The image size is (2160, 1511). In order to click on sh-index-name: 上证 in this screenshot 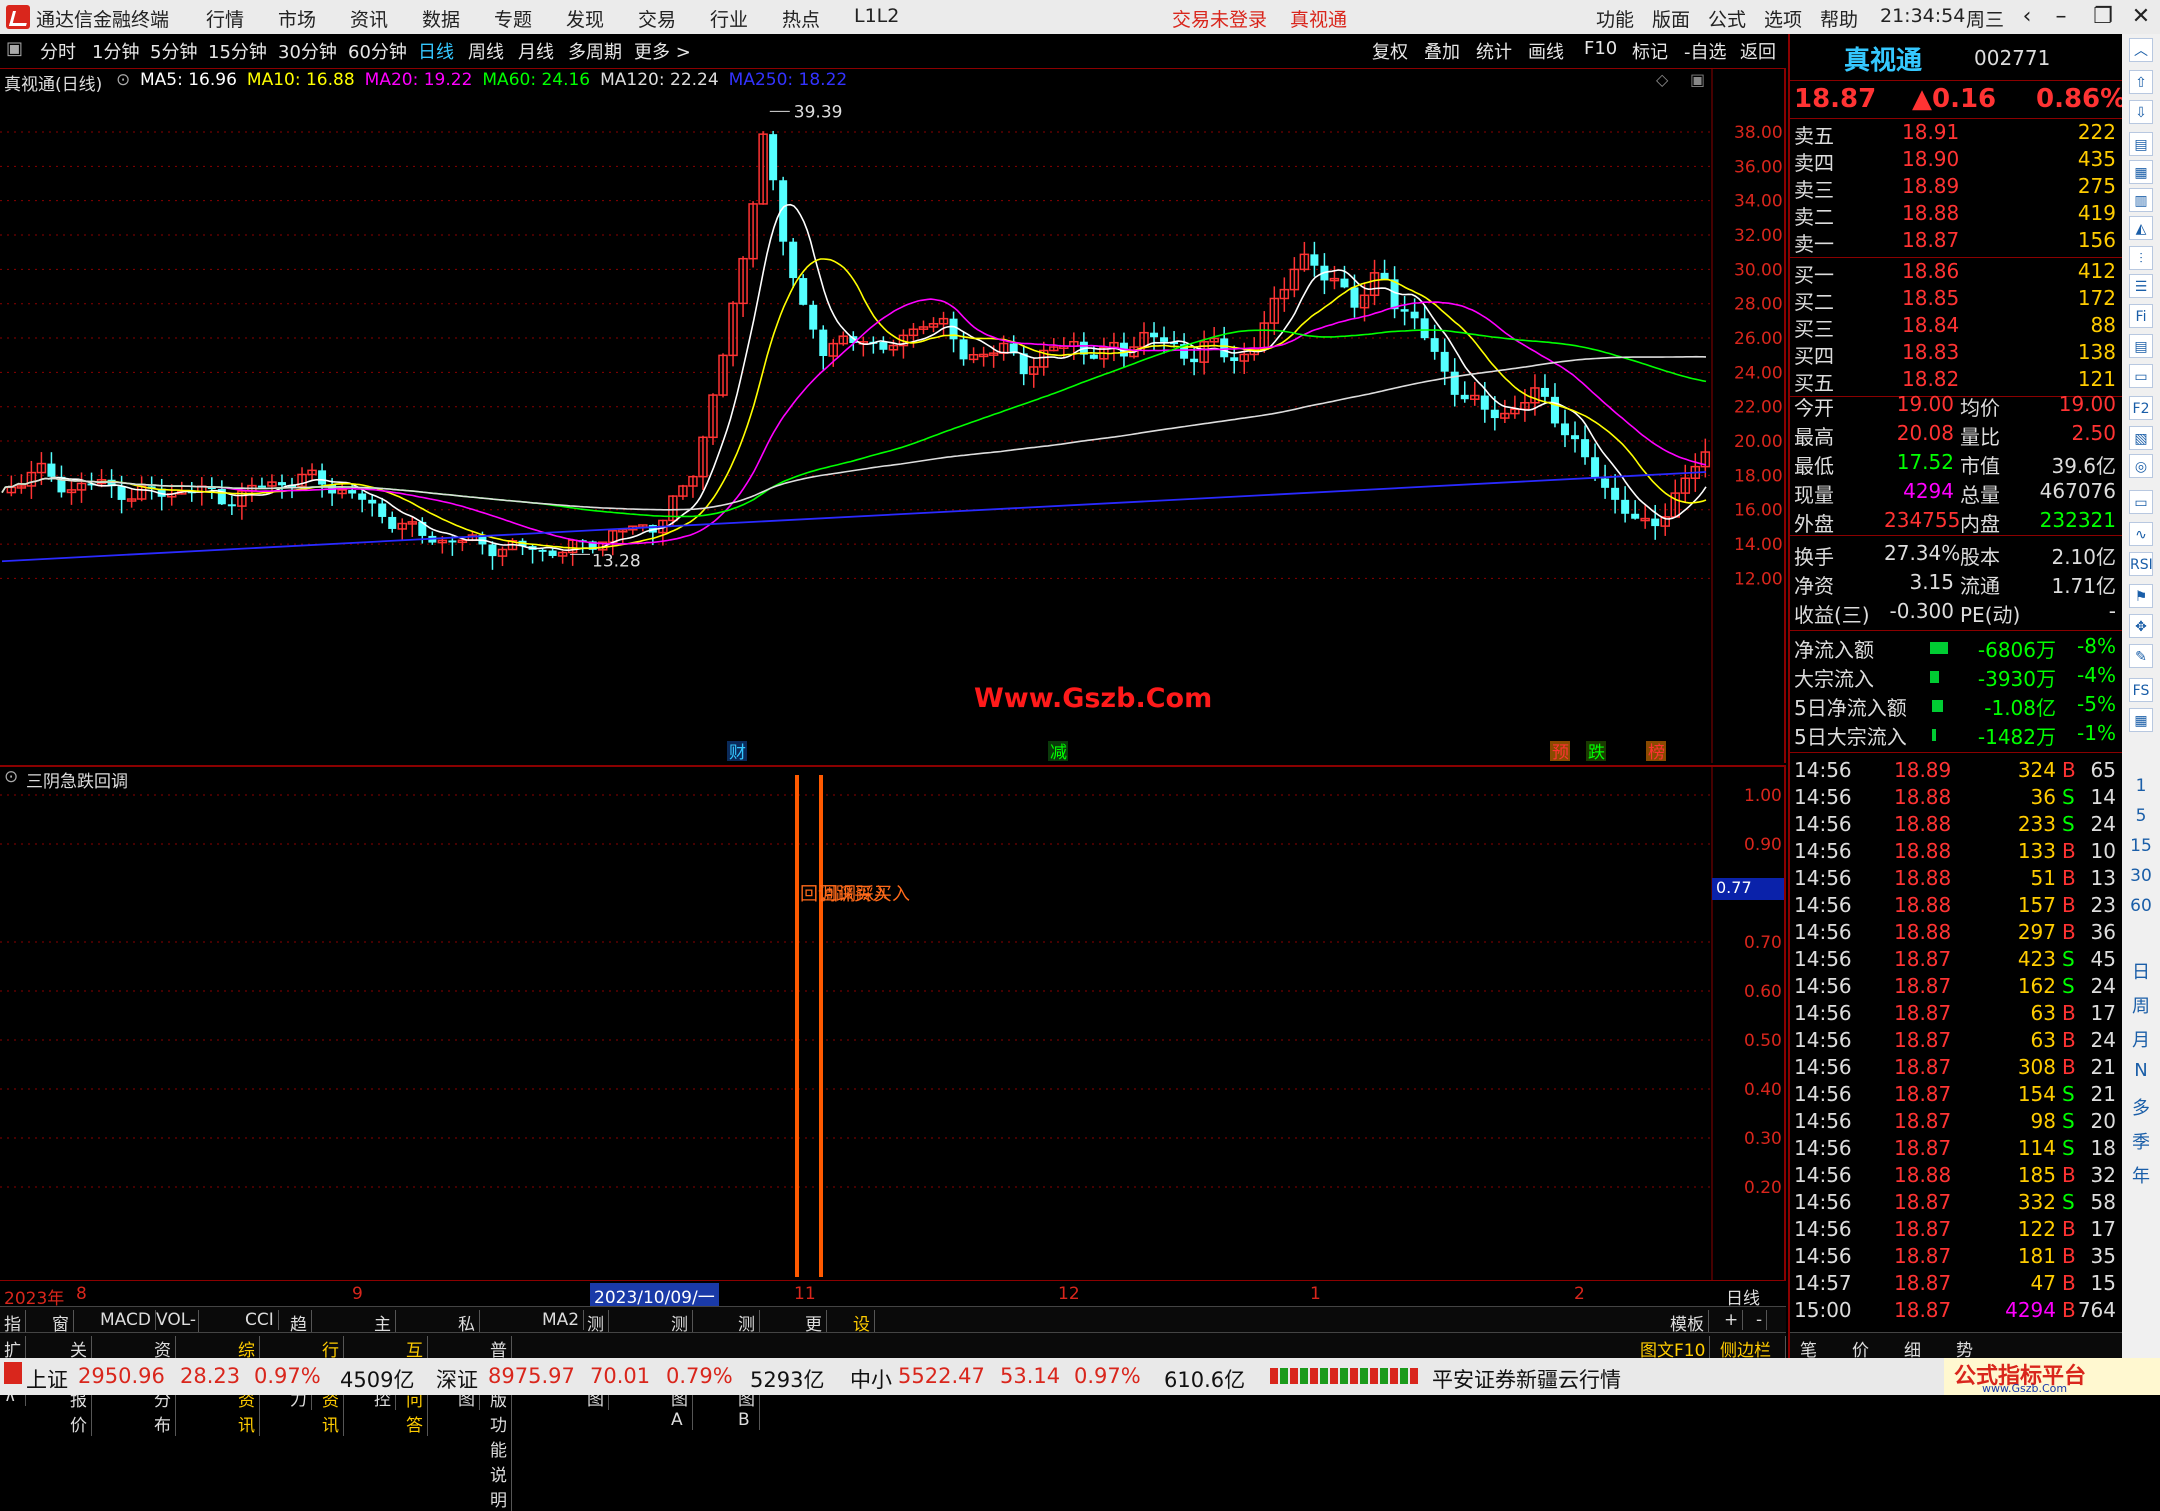, I will do `click(47, 1379)`.